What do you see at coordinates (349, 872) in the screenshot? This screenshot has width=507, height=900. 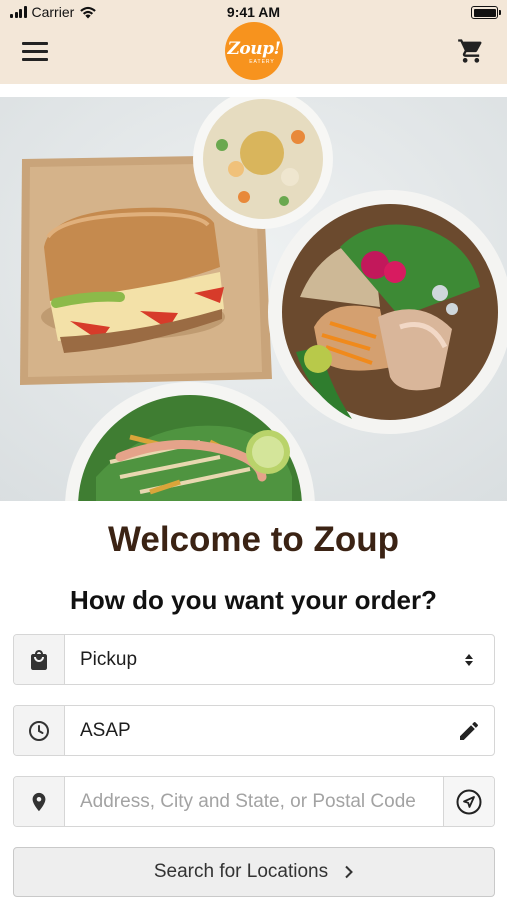 I see `chevron-right-icon` at bounding box center [349, 872].